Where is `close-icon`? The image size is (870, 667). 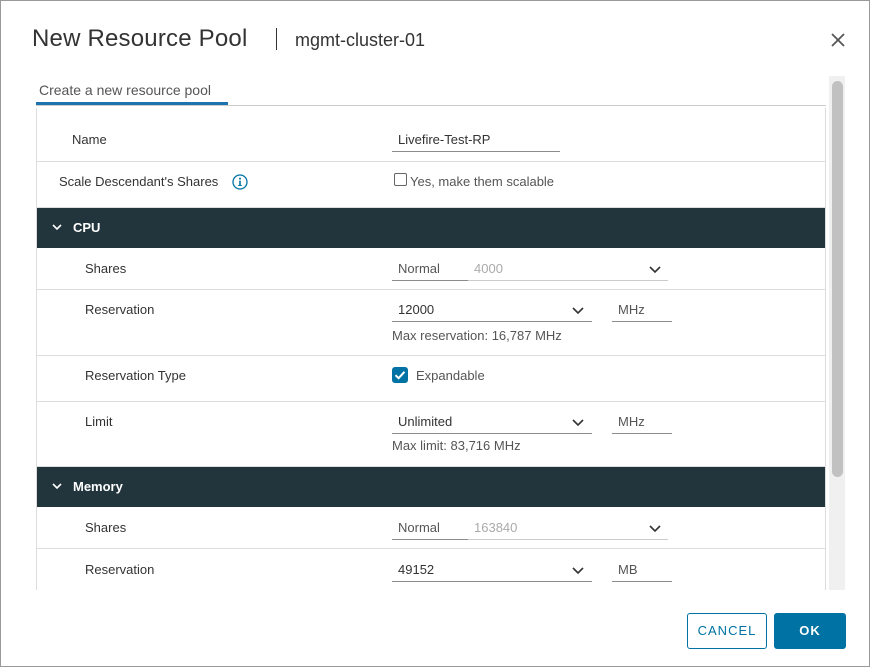 close-icon is located at coordinates (838, 40).